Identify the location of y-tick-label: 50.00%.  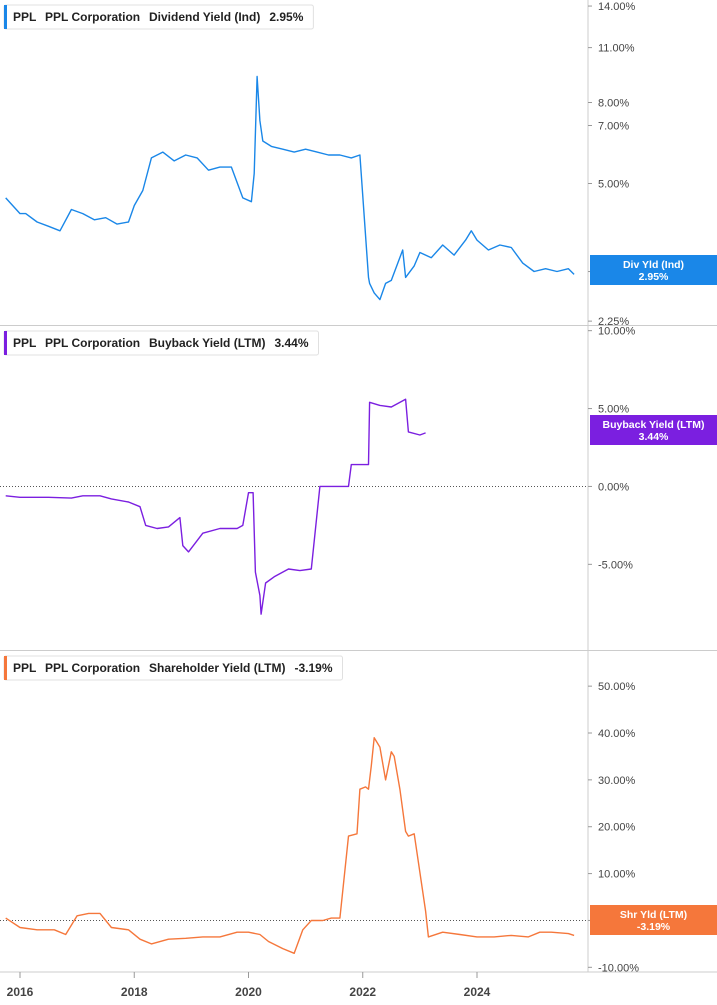
(617, 687).